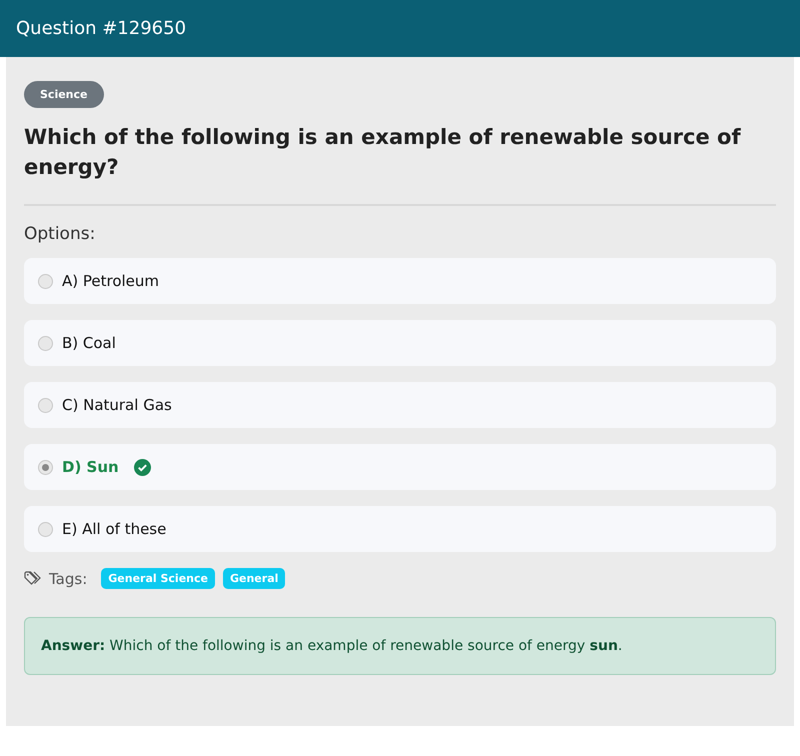 This screenshot has width=800, height=756. Describe the element at coordinates (68, 579) in the screenshot. I see `tags-label: Tags:` at that location.